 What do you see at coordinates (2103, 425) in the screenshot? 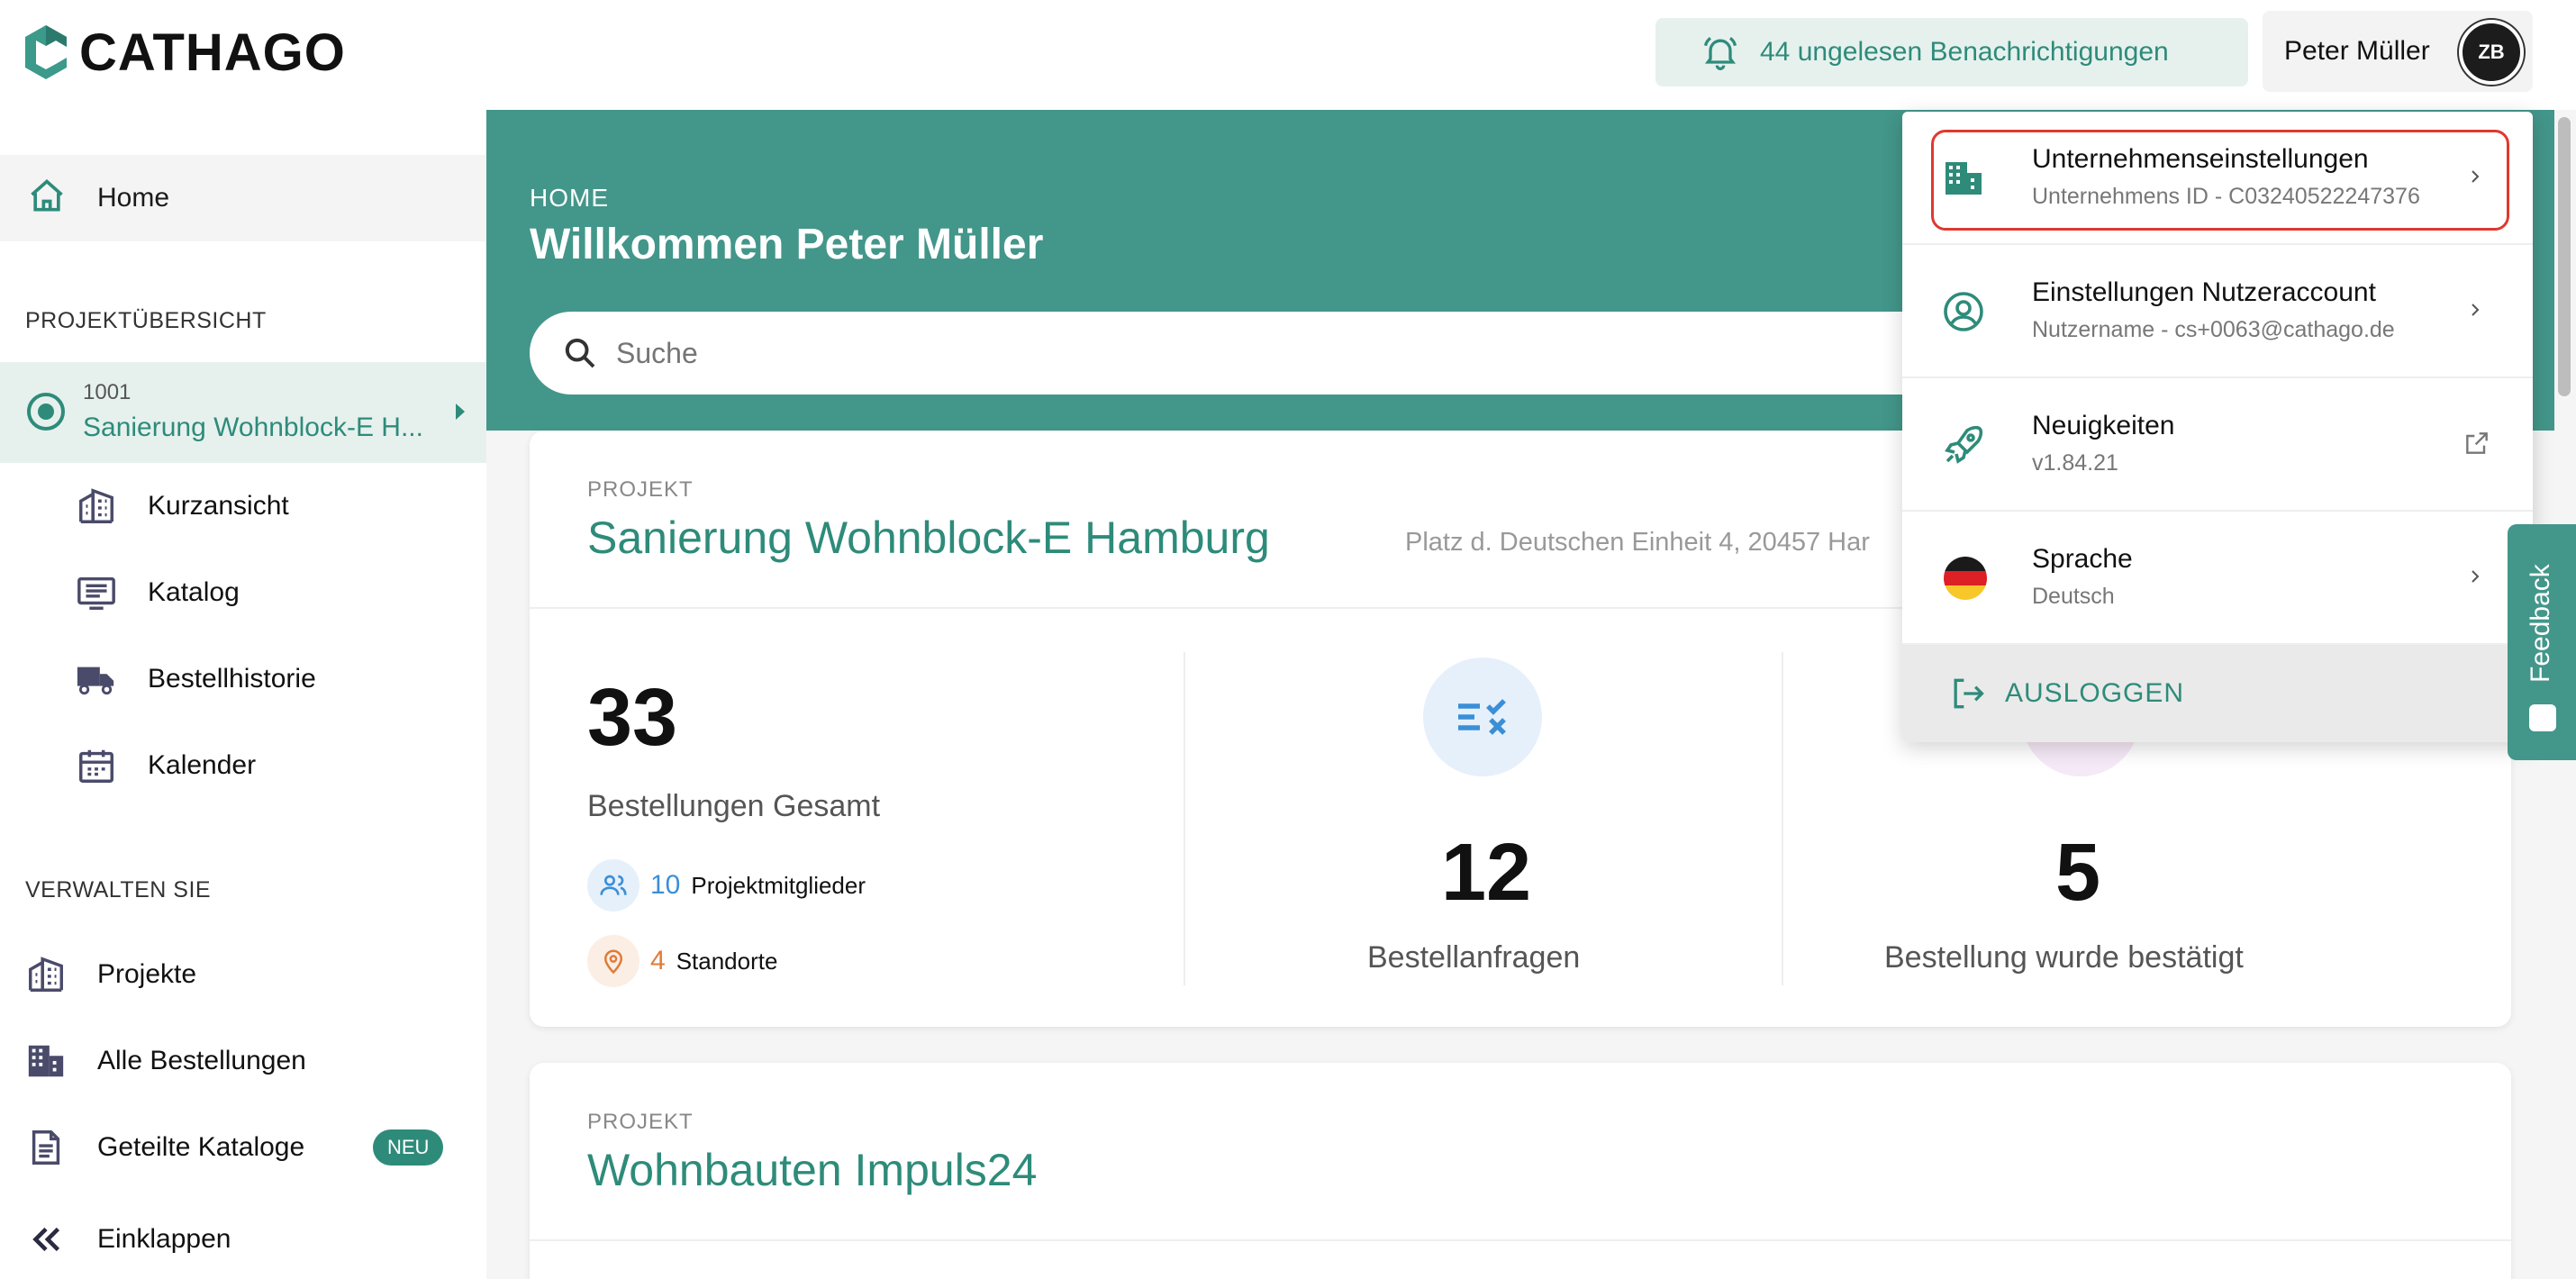
I see `menu-item-title: Neuigkeiten` at bounding box center [2103, 425].